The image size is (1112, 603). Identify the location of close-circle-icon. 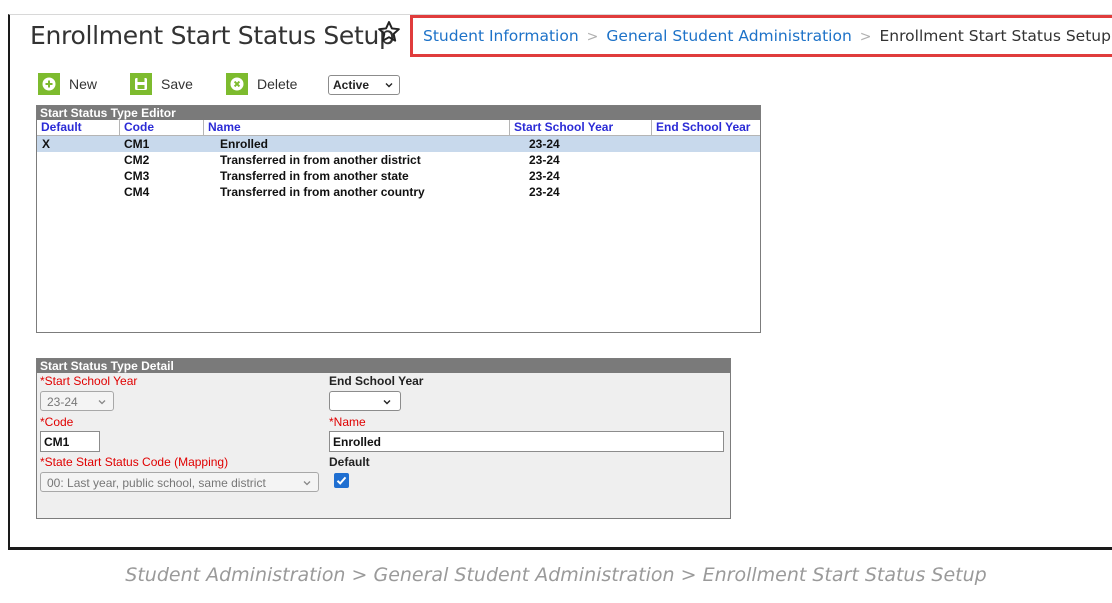
(237, 84).